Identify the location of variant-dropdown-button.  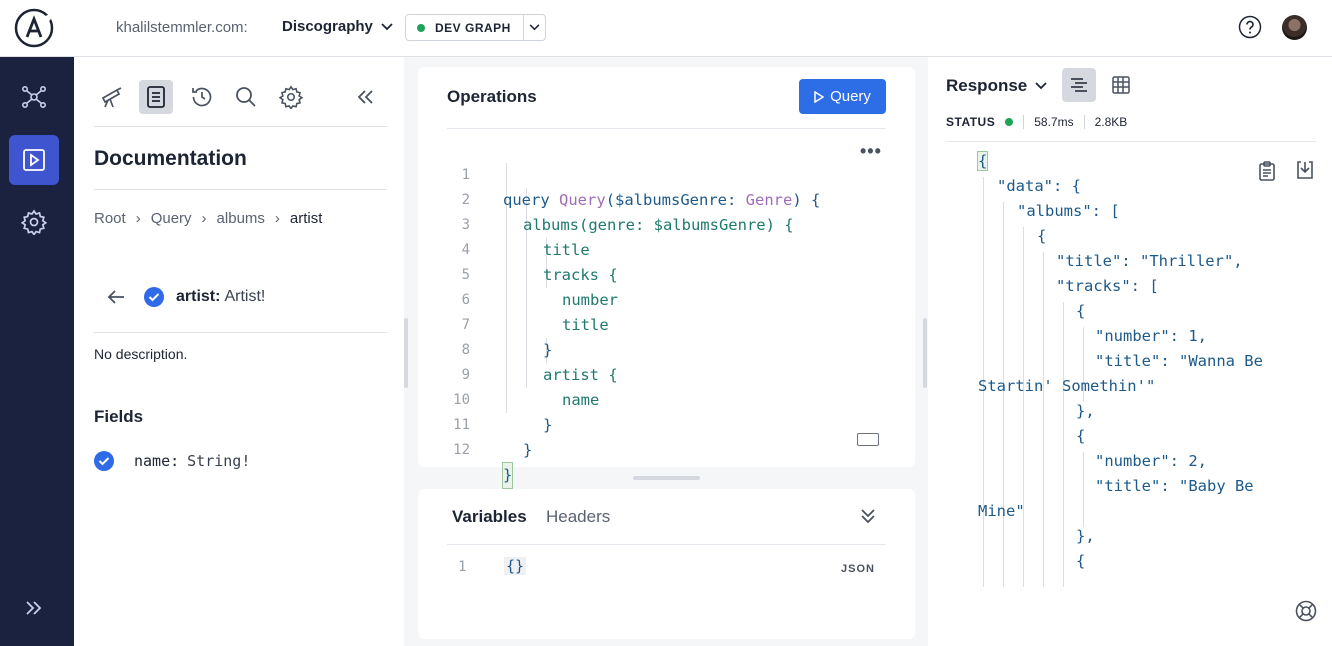
(534, 27).